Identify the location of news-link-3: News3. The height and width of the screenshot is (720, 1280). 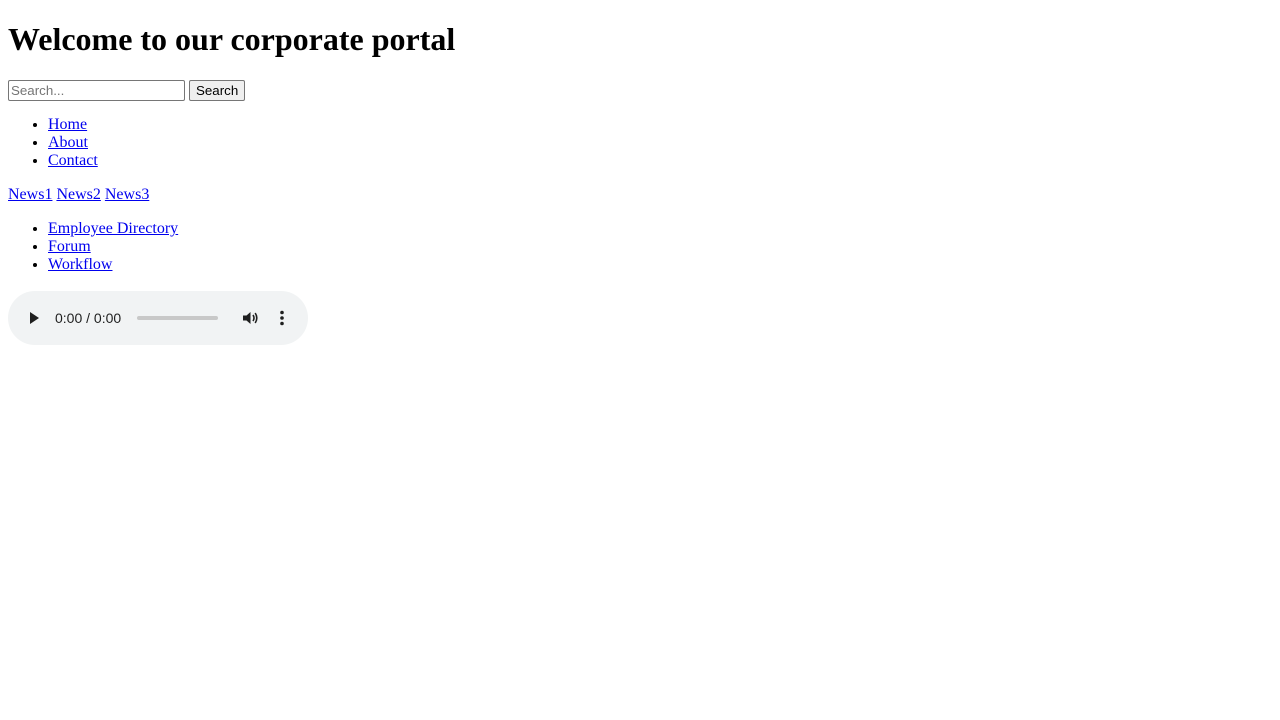
(127, 194).